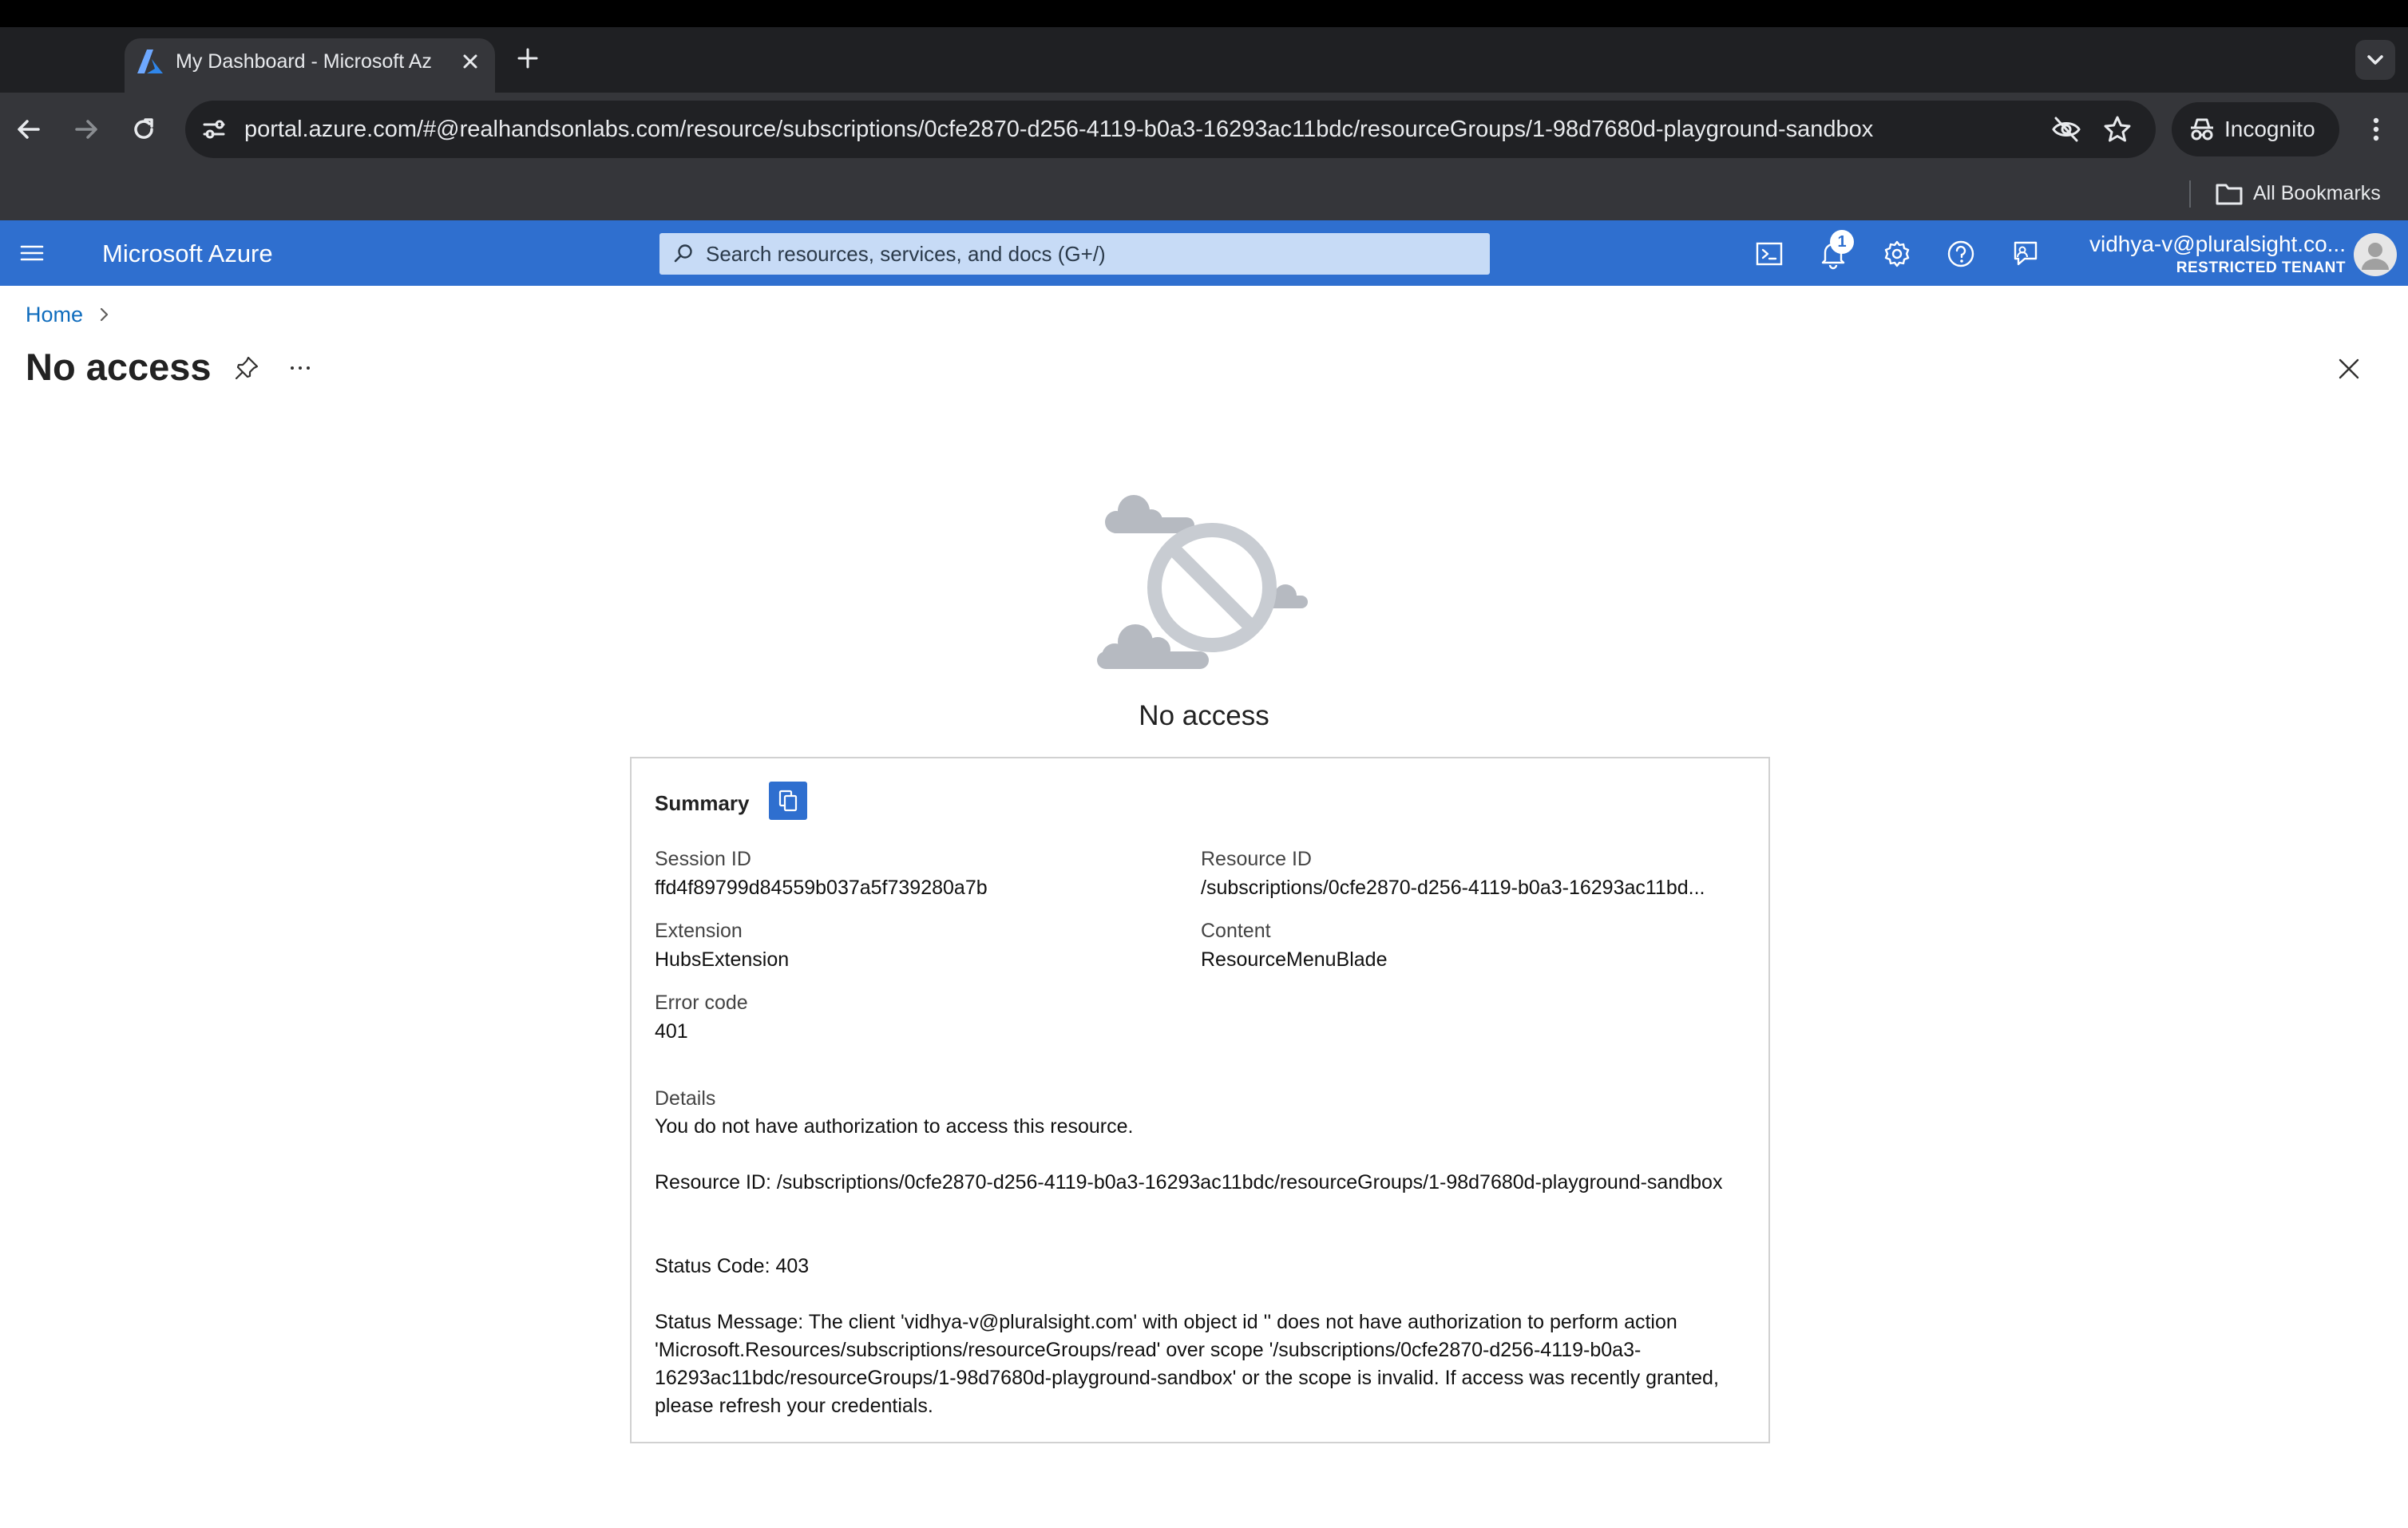 This screenshot has height=1528, width=2408. I want to click on search-input, so click(1089, 253).